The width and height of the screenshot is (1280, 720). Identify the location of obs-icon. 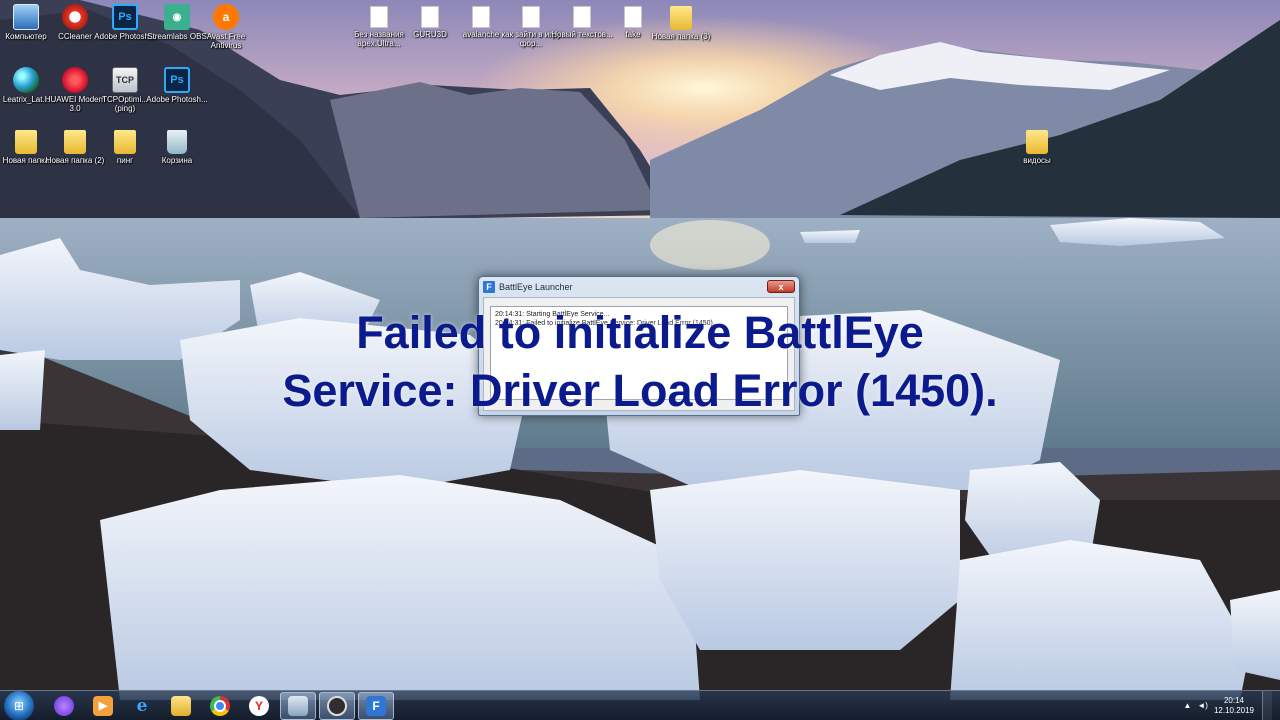
(337, 705).